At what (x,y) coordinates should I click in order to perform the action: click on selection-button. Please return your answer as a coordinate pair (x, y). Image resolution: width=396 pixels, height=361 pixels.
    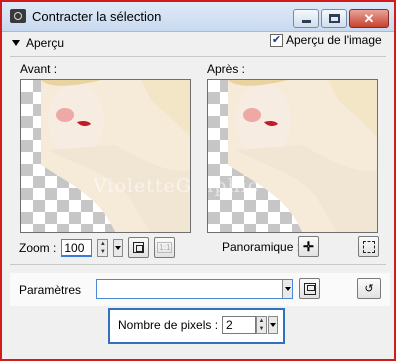
    Looking at the image, I should click on (368, 246).